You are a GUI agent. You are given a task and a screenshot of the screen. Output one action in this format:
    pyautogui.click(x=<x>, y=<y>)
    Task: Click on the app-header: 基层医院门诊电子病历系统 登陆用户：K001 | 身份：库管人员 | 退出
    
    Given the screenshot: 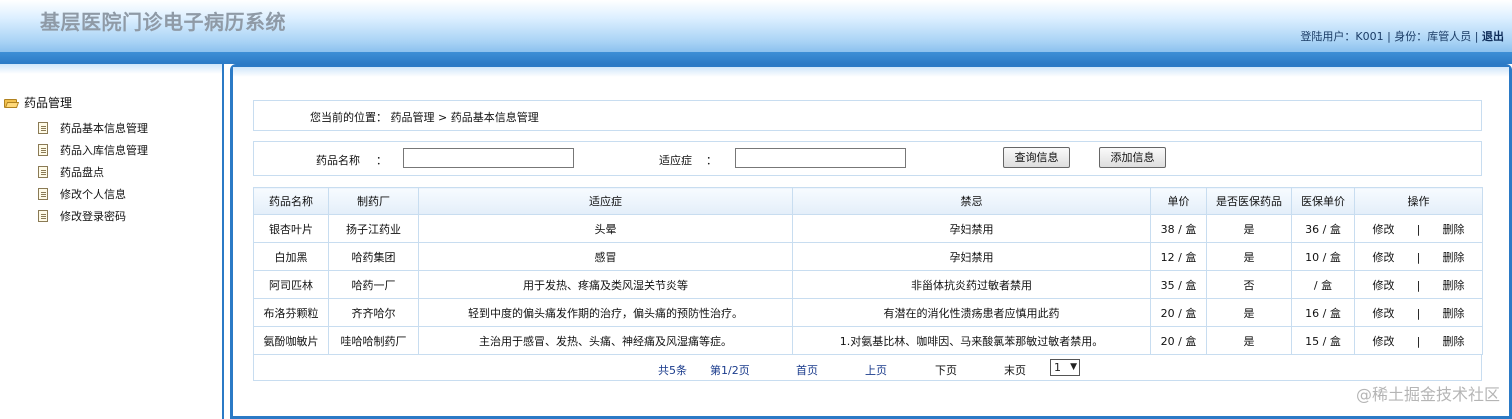 What is the action you would take?
    pyautogui.click(x=756, y=26)
    